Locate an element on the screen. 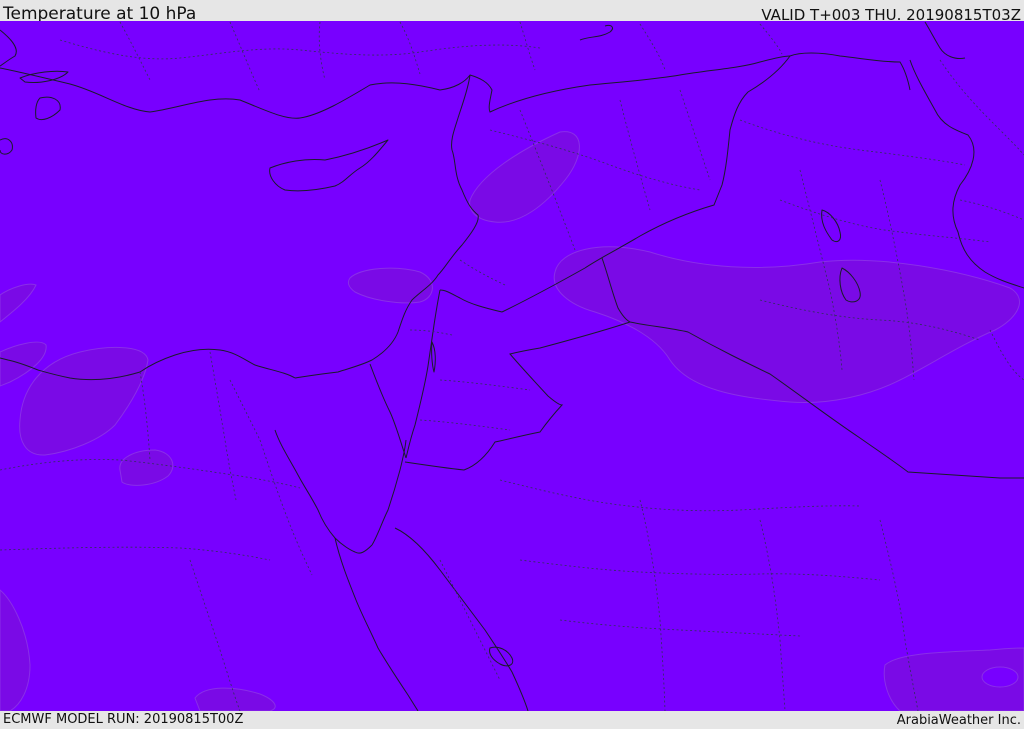  model-run-label: ECMWF MODEL RUN: 20190815T00Z is located at coordinates (123, 719).